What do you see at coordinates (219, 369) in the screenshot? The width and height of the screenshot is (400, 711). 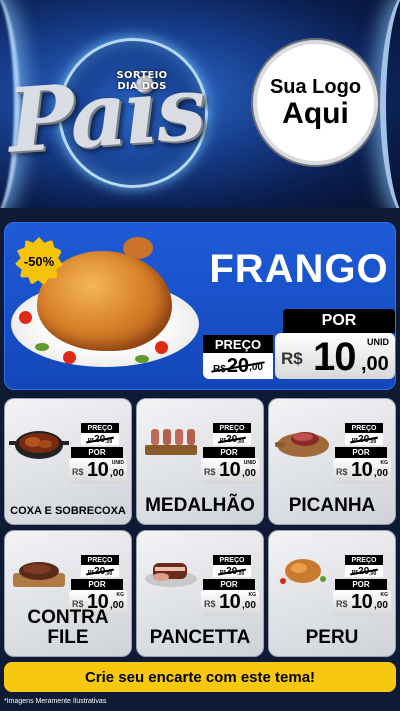 I see `old-price-currency: R$` at bounding box center [219, 369].